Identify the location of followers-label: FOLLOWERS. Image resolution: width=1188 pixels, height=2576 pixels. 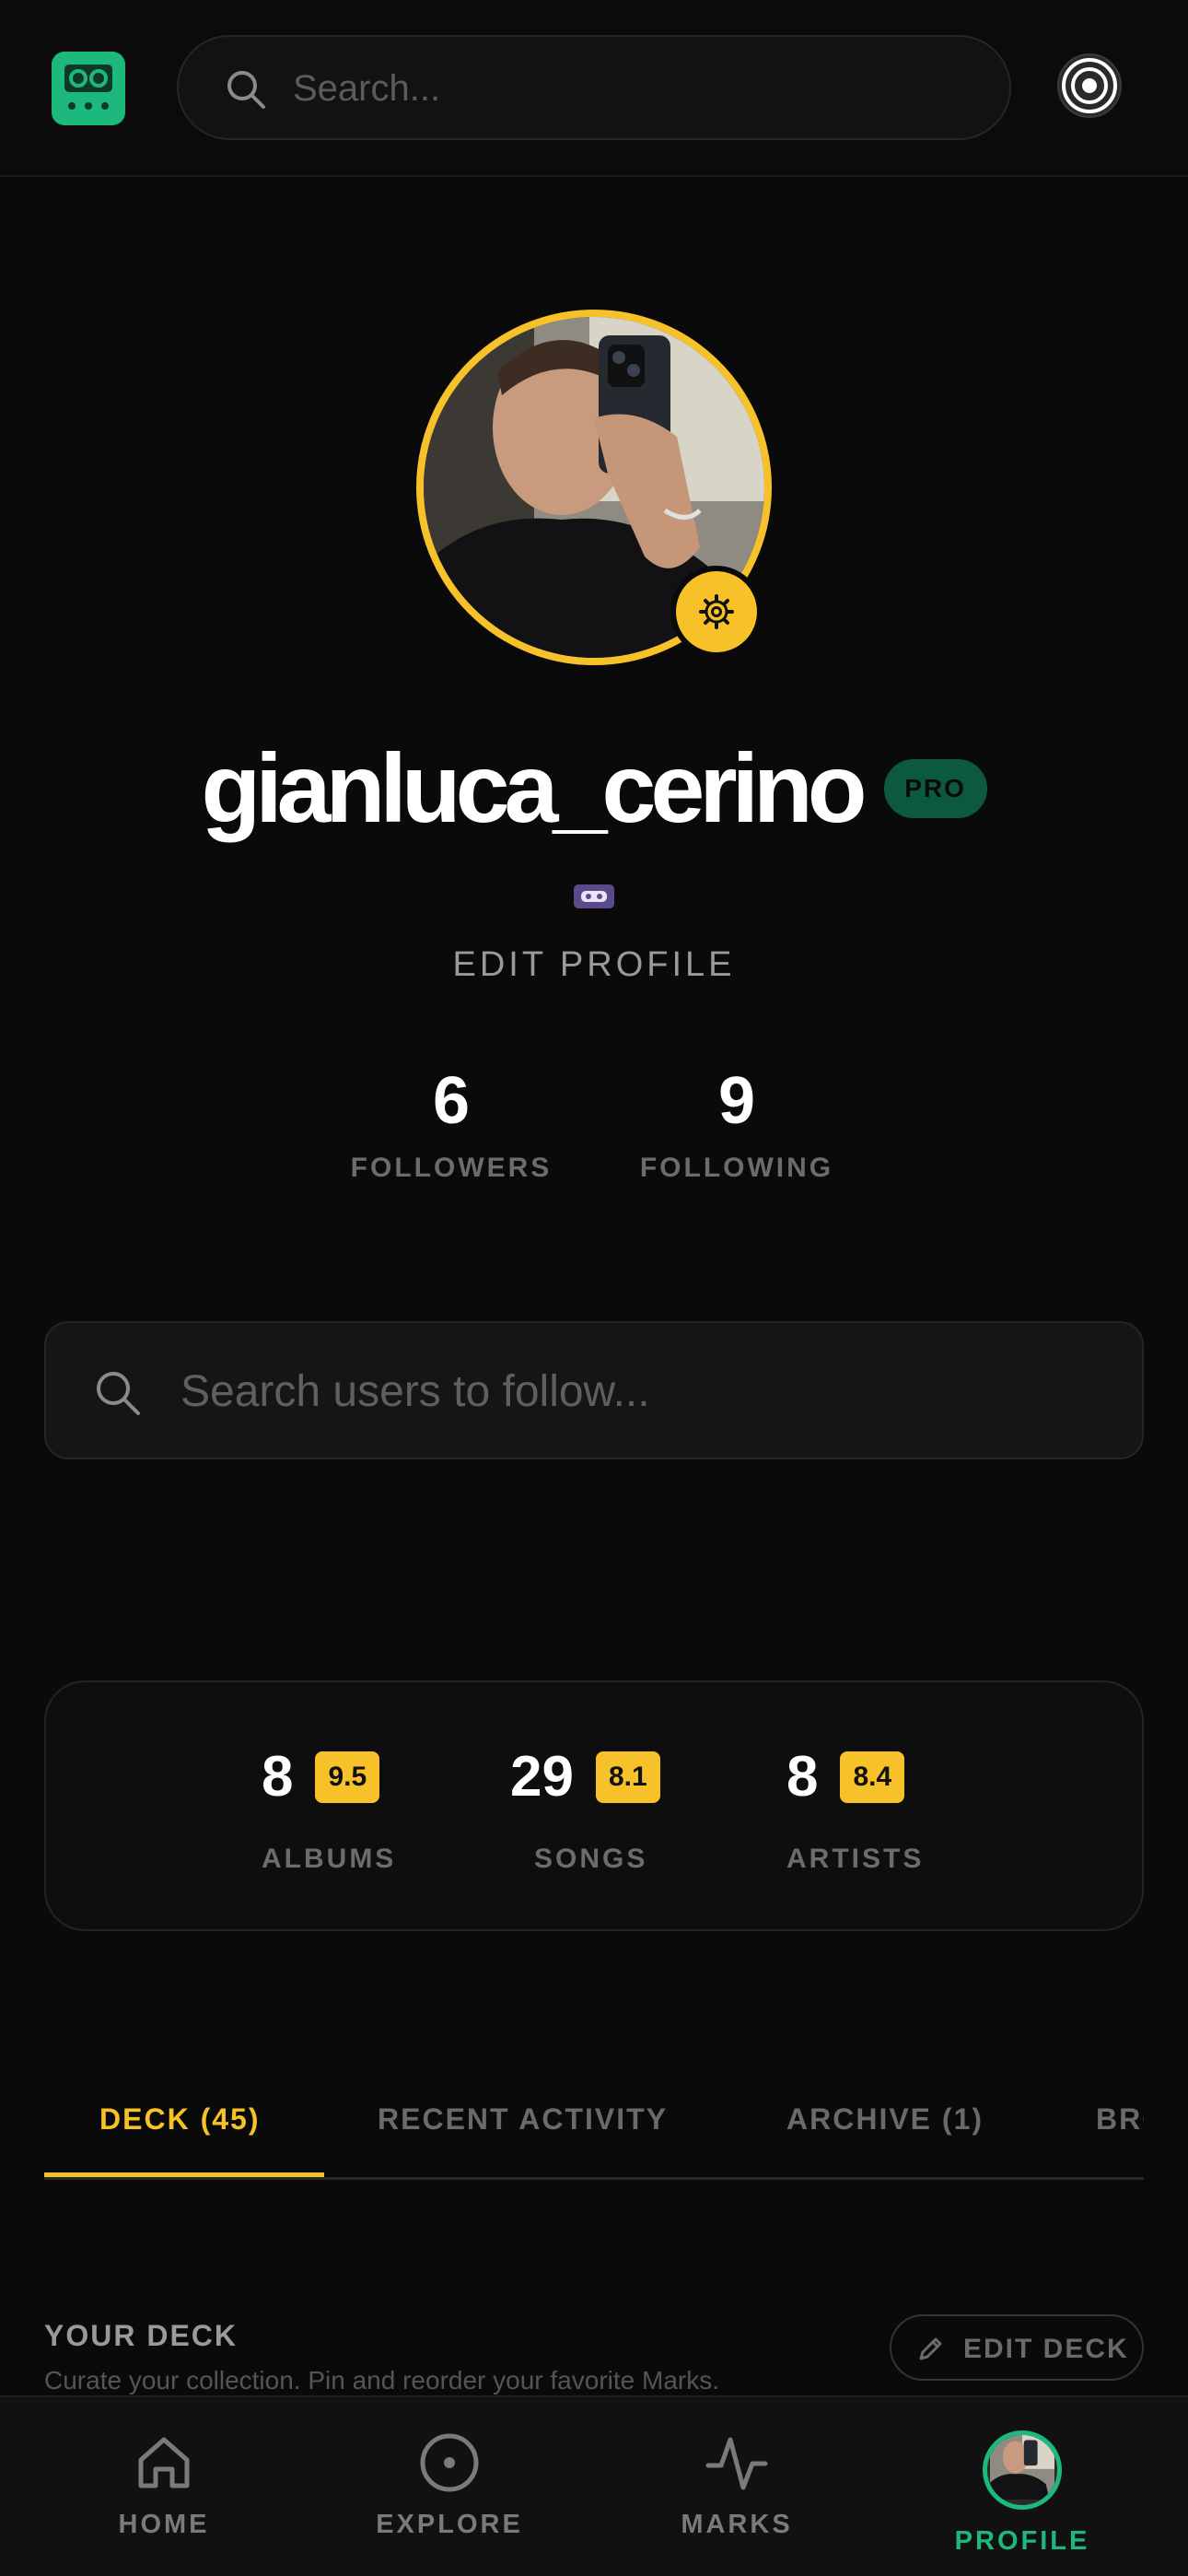
(451, 1168).